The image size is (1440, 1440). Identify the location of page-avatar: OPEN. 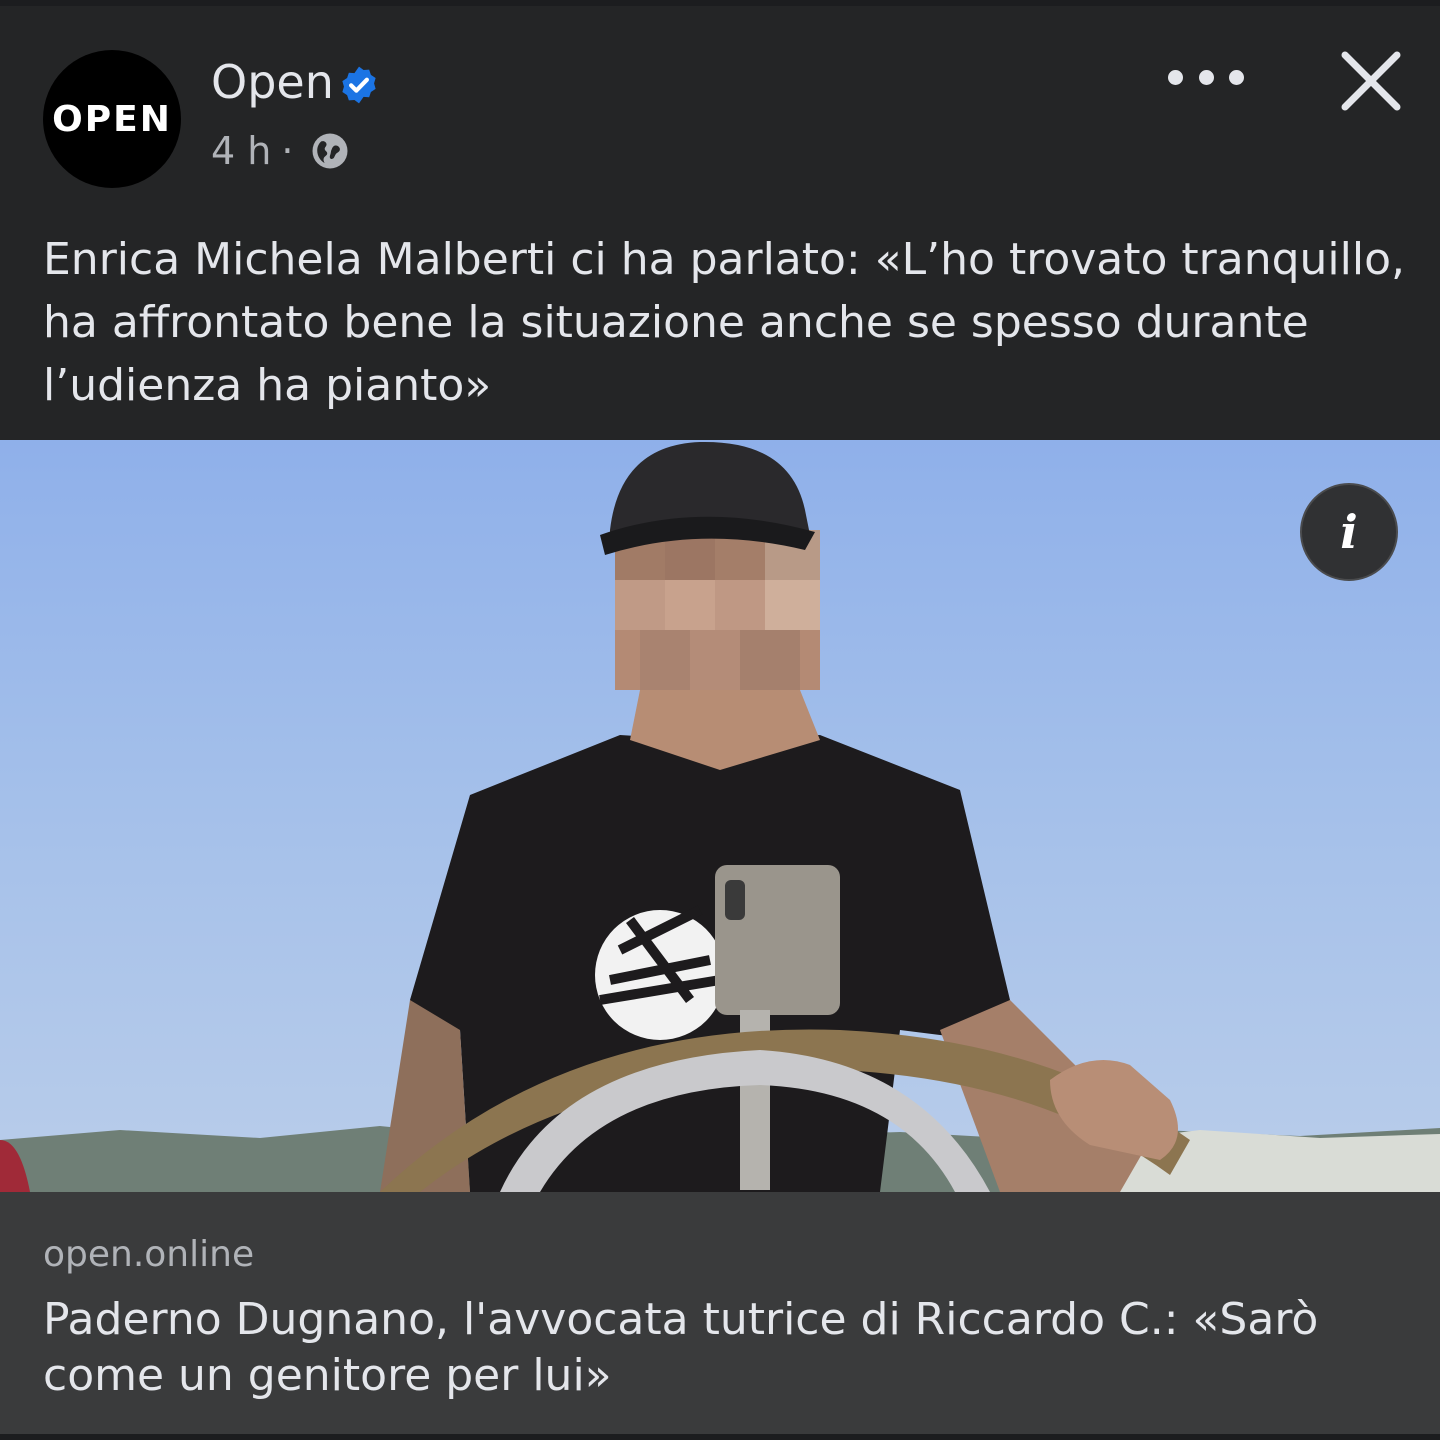
(112, 119).